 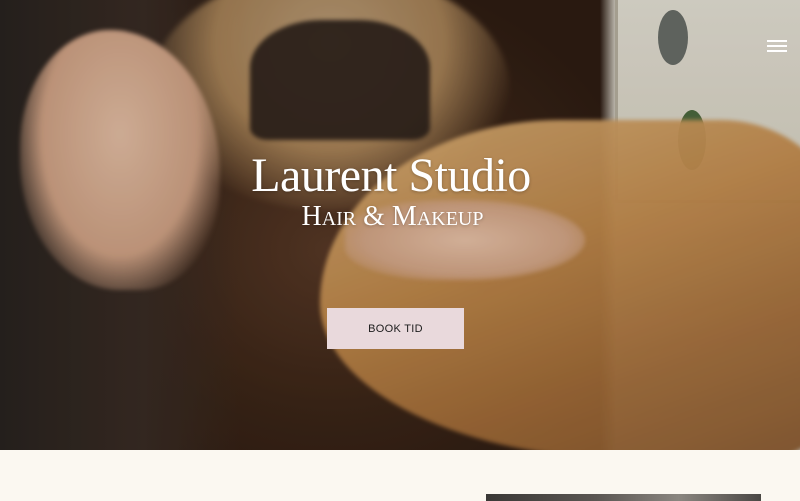 I want to click on hamburger-menu-icon, so click(x=777, y=46).